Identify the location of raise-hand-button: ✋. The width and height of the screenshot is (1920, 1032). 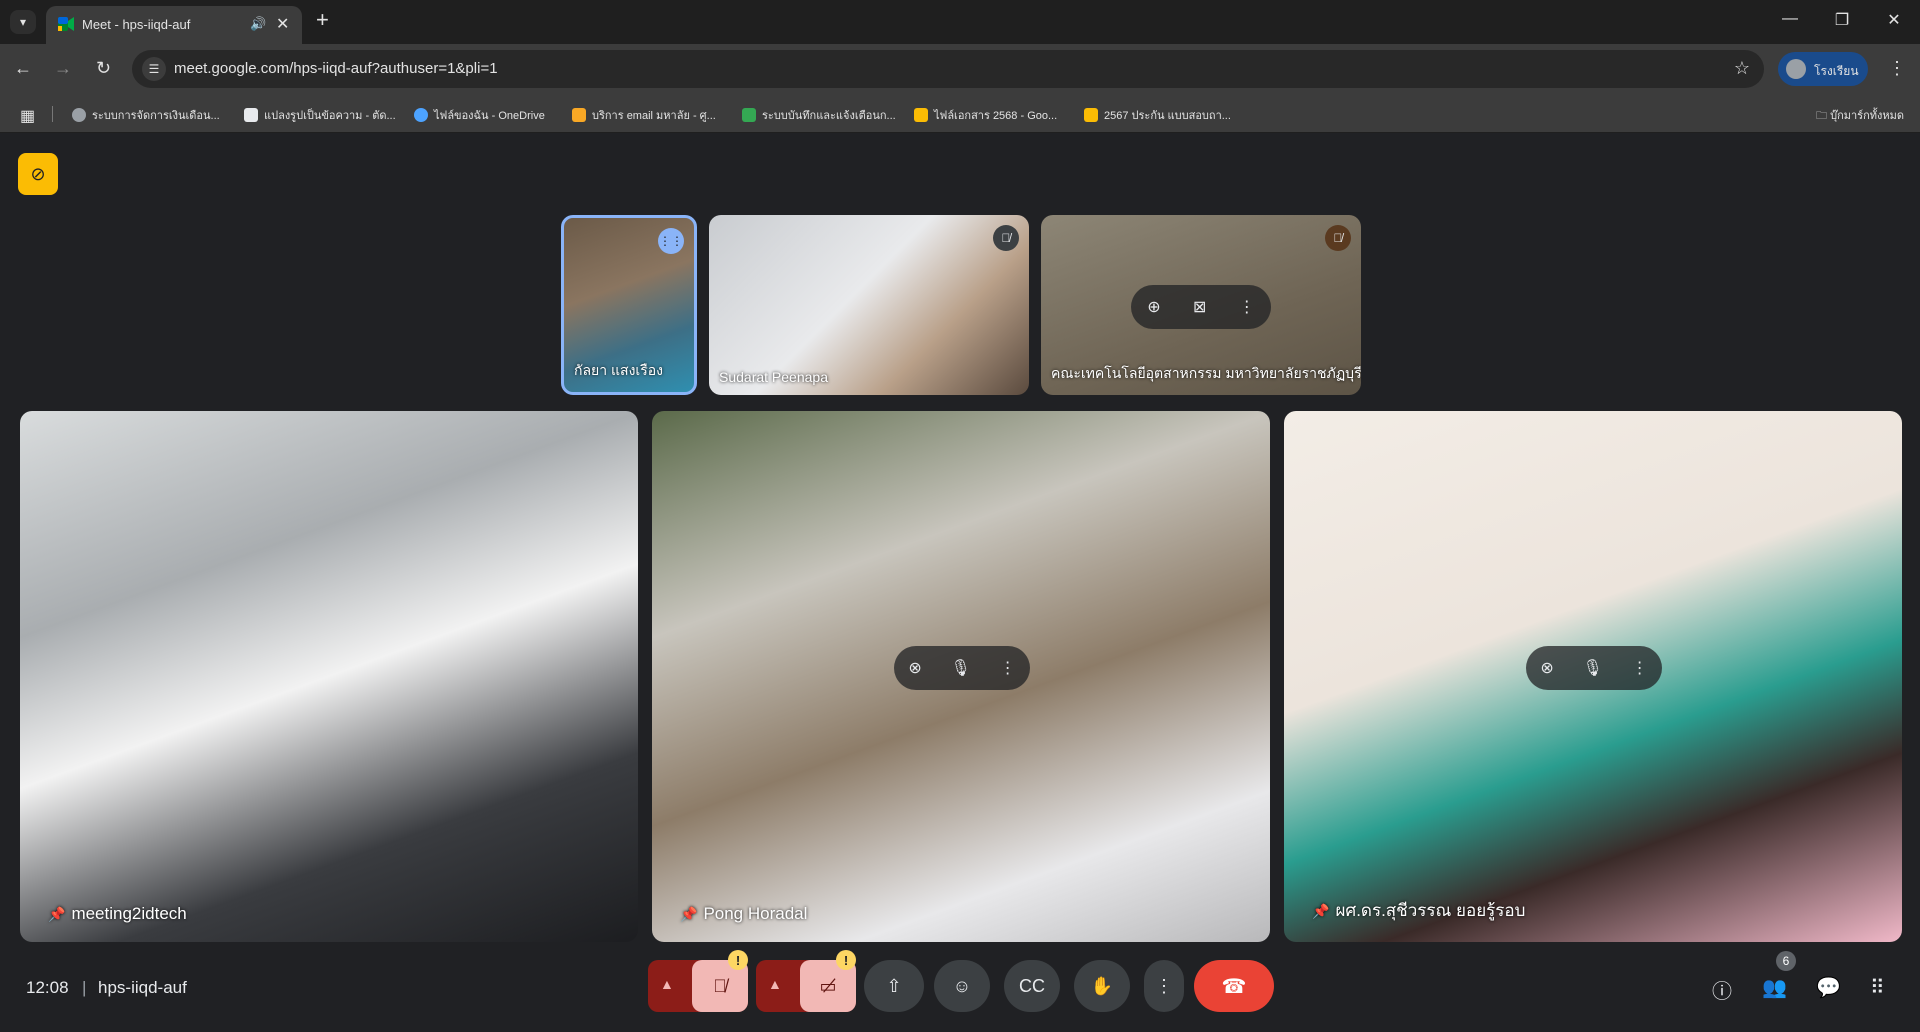
(1102, 986).